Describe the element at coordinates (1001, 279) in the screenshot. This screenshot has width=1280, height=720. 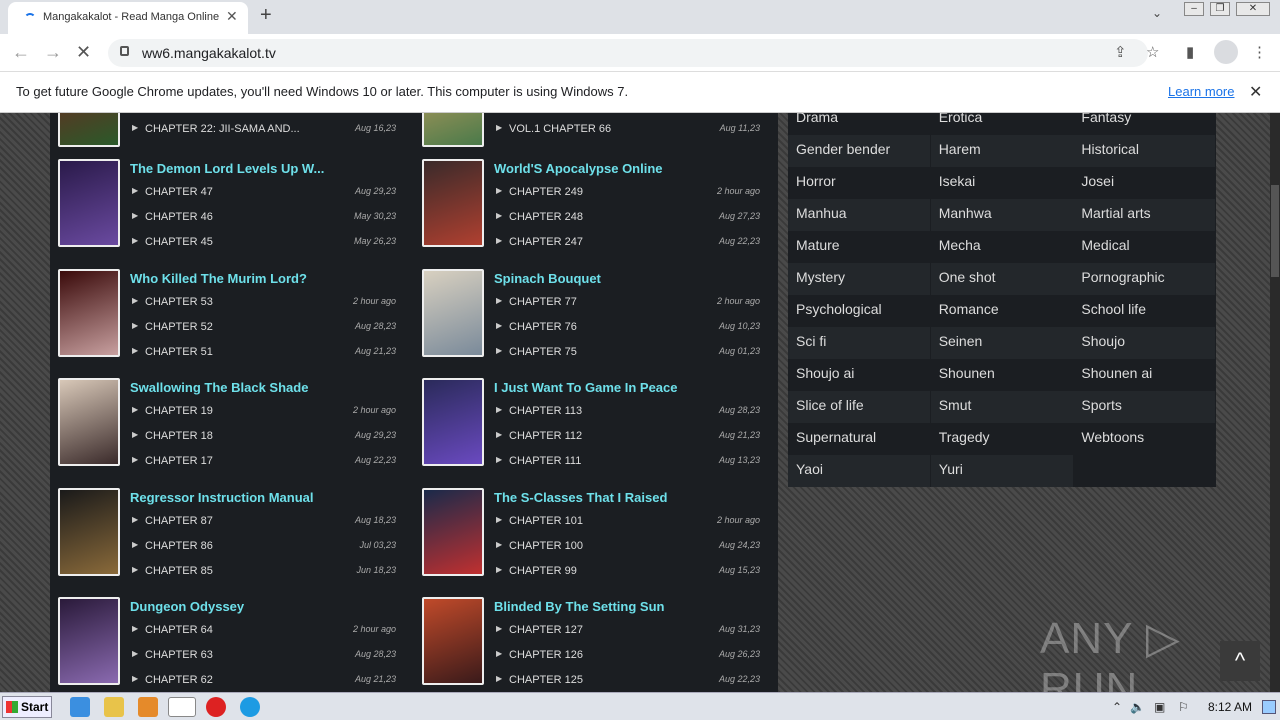
I see `genre-link: One shot` at that location.